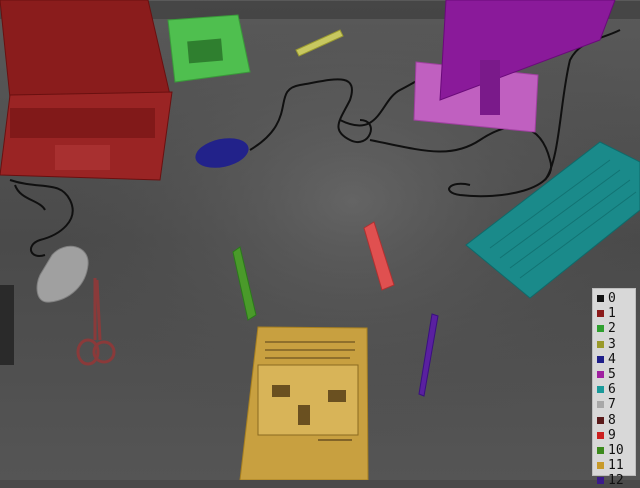 The height and width of the screenshot is (488, 640). I want to click on legend-item: 4, so click(616, 359).